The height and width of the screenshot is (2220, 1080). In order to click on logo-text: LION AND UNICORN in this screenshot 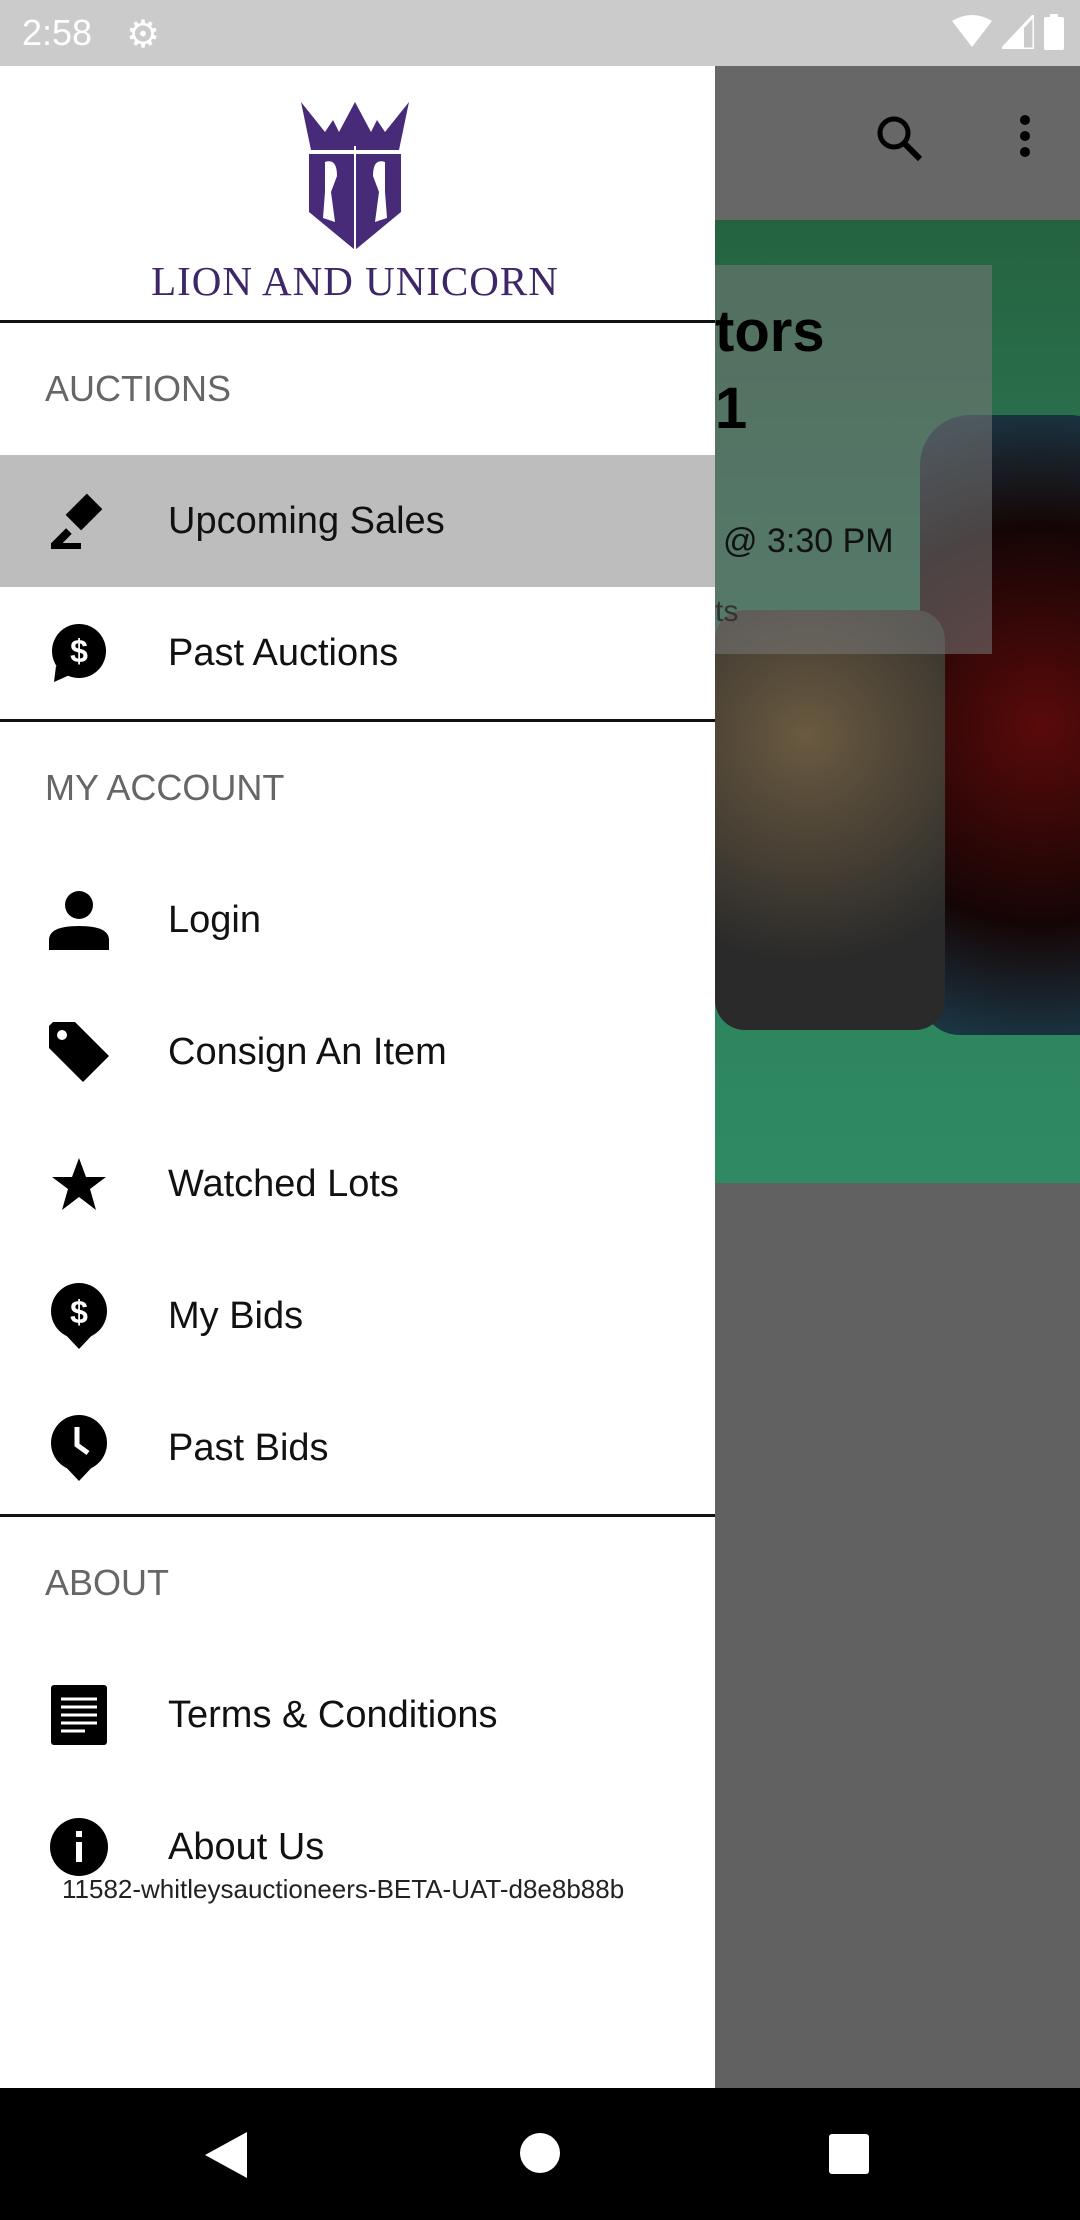, I will do `click(355, 281)`.